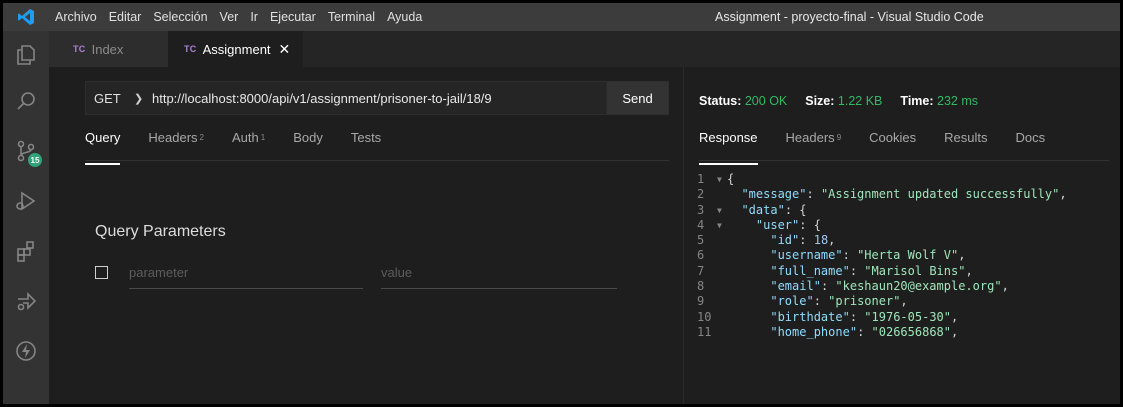 This screenshot has width=1123, height=407. What do you see at coordinates (499, 276) in the screenshot?
I see `value-input: value` at bounding box center [499, 276].